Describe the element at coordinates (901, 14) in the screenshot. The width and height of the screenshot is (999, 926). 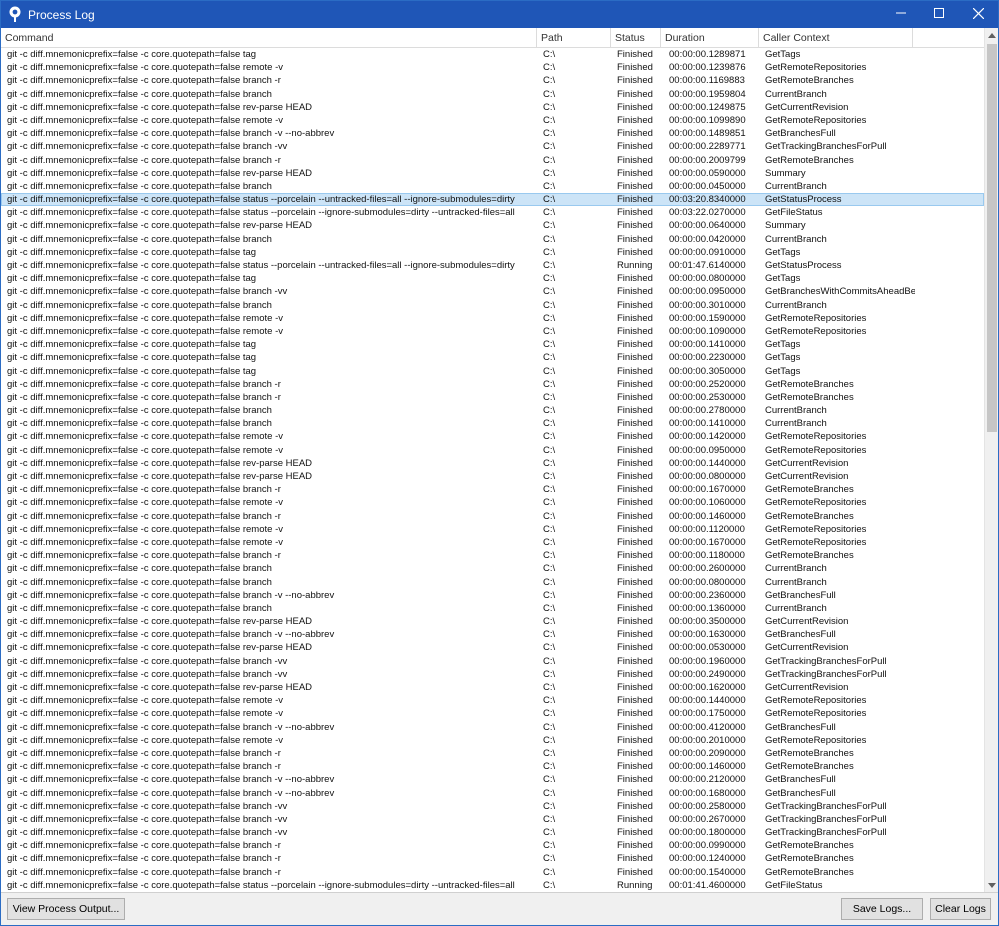
I see `minimize-button` at that location.